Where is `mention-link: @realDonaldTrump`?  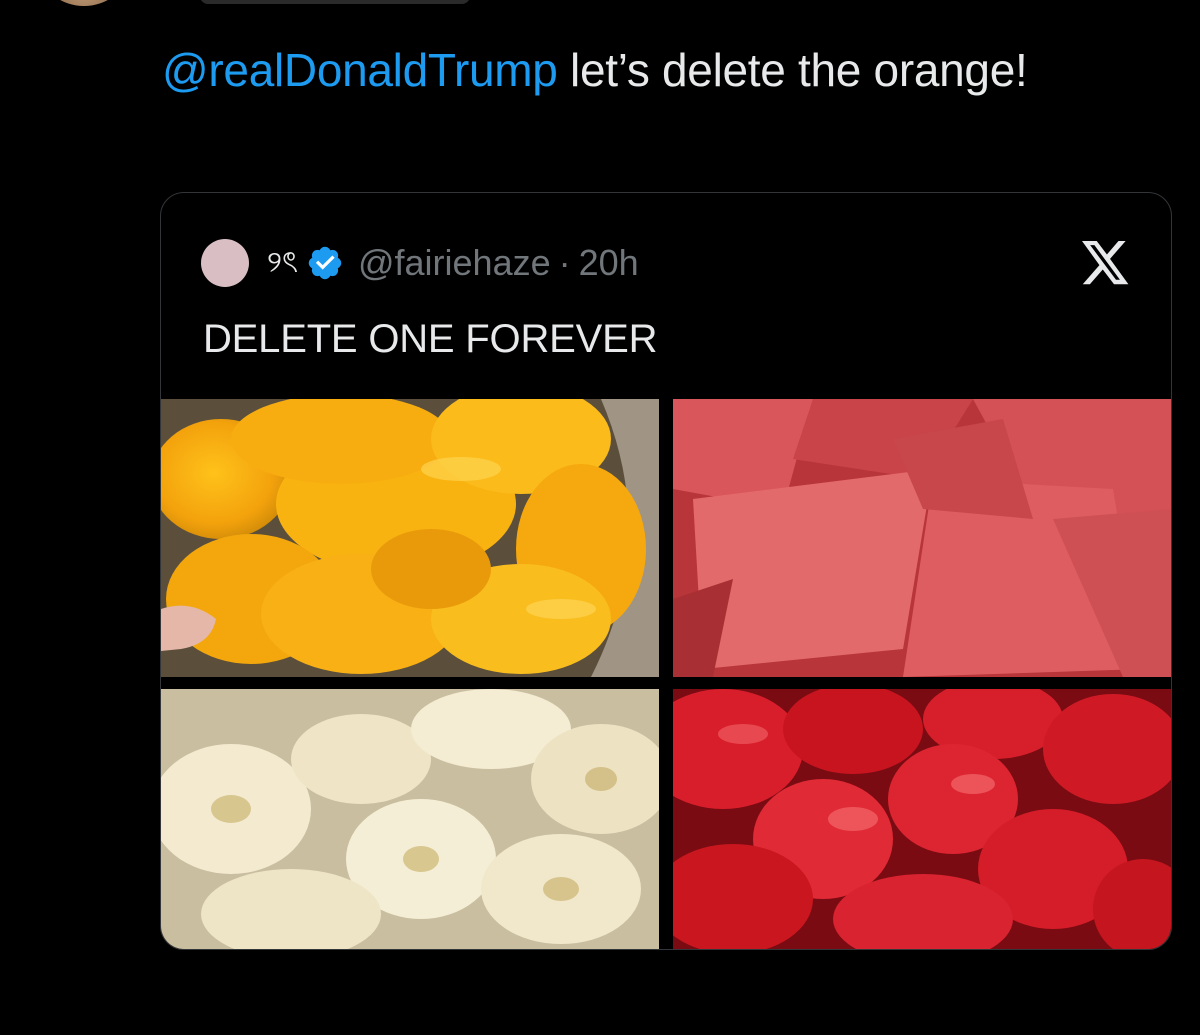
mention-link: @realDonaldTrump is located at coordinates (360, 70).